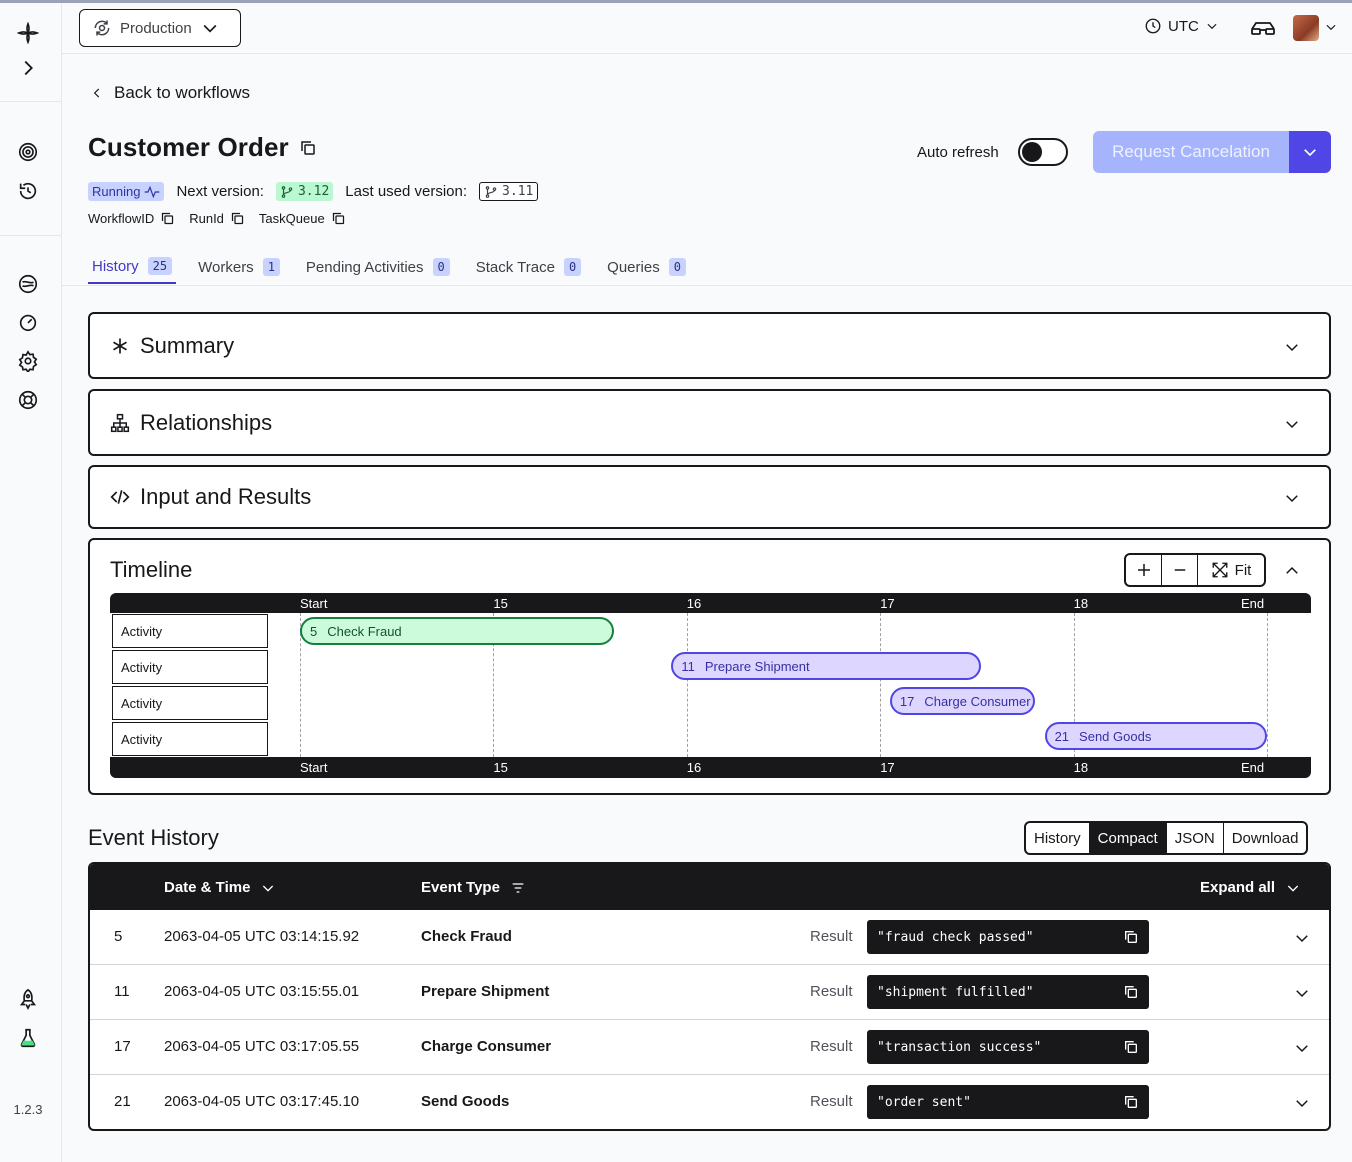  What do you see at coordinates (707, 28) in the screenshot?
I see `top-header: Production UTC` at bounding box center [707, 28].